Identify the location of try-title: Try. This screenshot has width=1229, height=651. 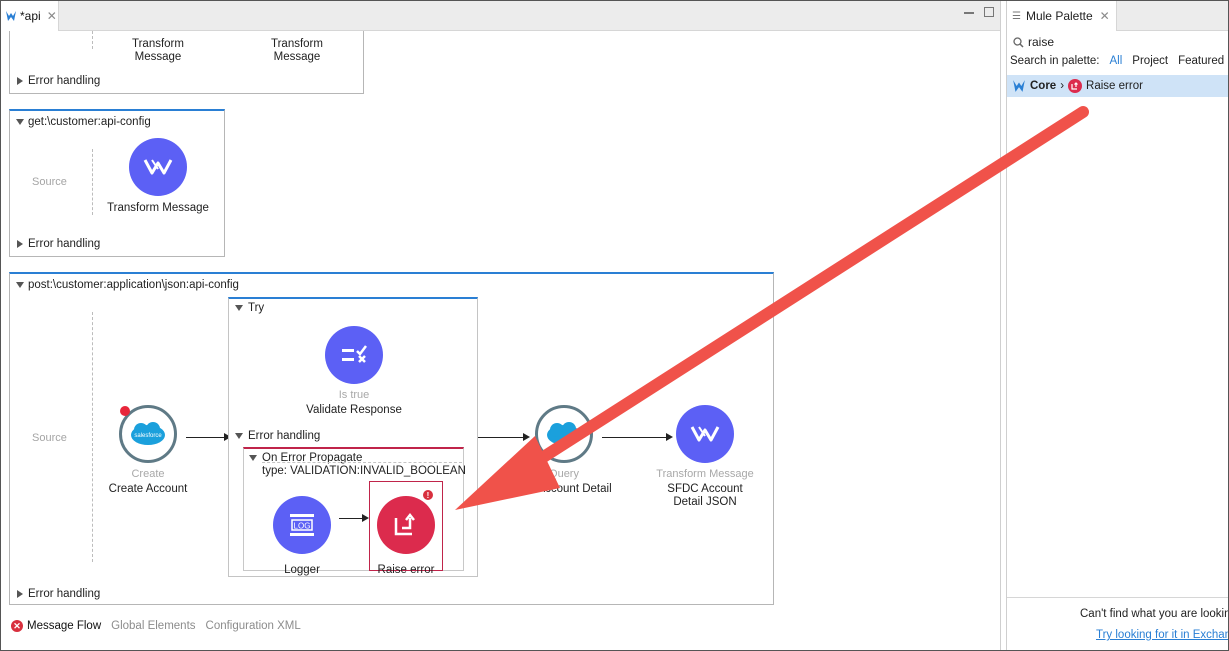
(249, 308).